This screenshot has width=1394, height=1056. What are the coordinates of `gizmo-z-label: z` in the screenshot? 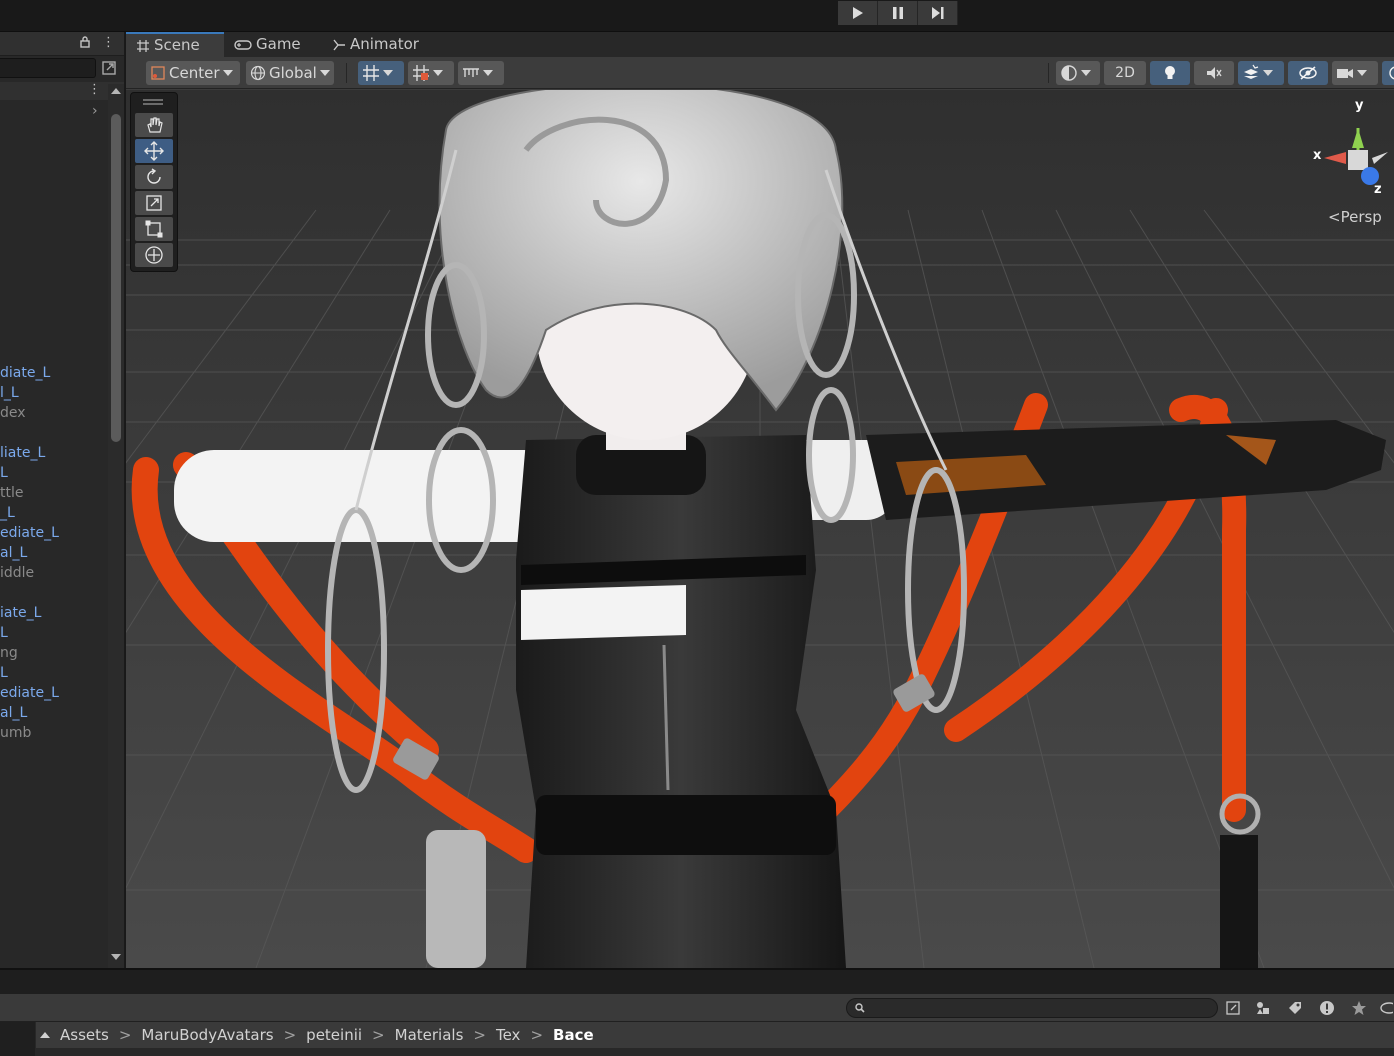 It's located at (1378, 189).